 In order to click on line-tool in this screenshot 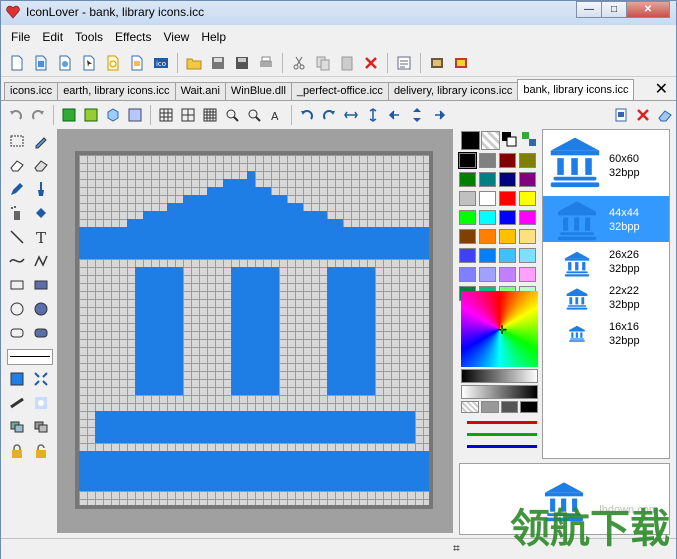, I will do `click(17, 237)`.